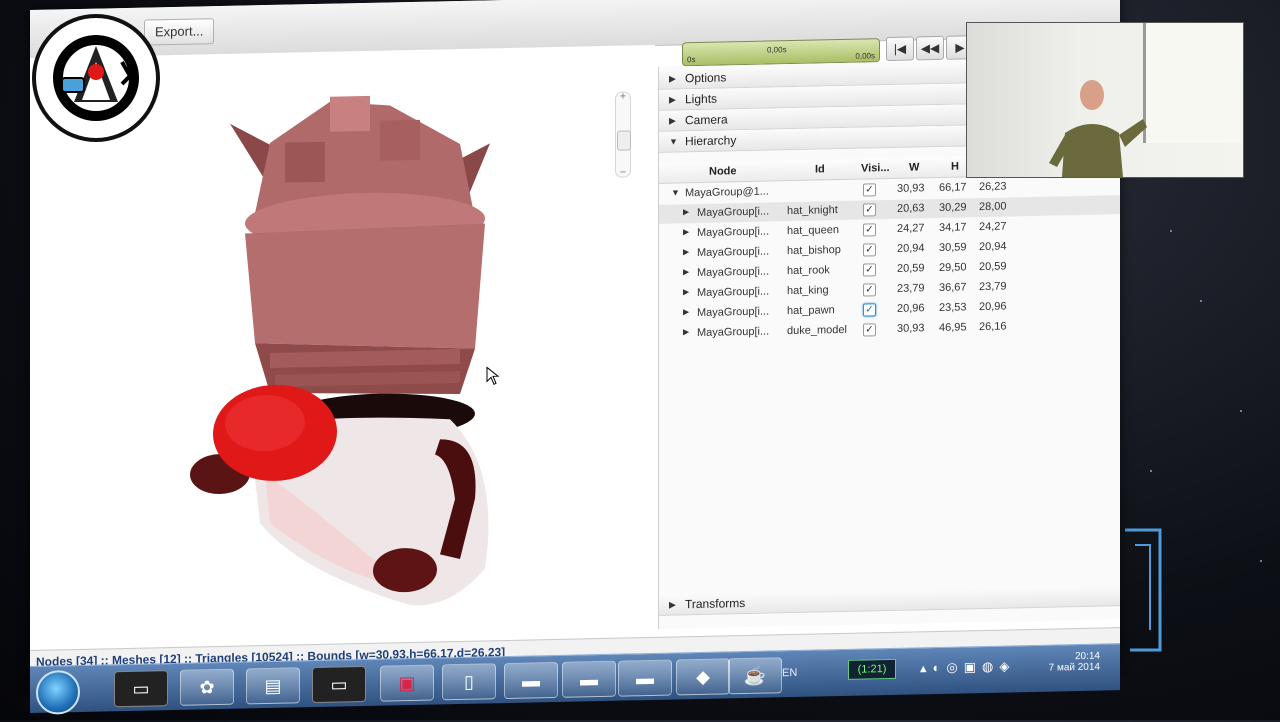 The image size is (1280, 722). What do you see at coordinates (865, 56) in the screenshot?
I see `timeline-end: 0,00s` at bounding box center [865, 56].